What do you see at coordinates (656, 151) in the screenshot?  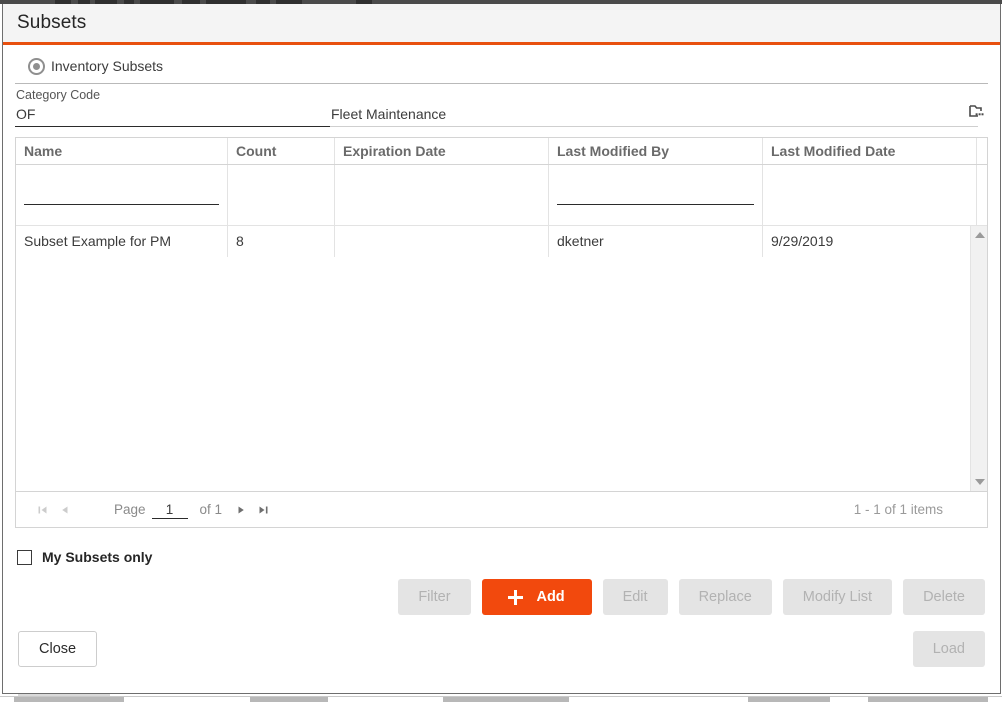 I see `column-header-last-modified-by: Last Modified By` at bounding box center [656, 151].